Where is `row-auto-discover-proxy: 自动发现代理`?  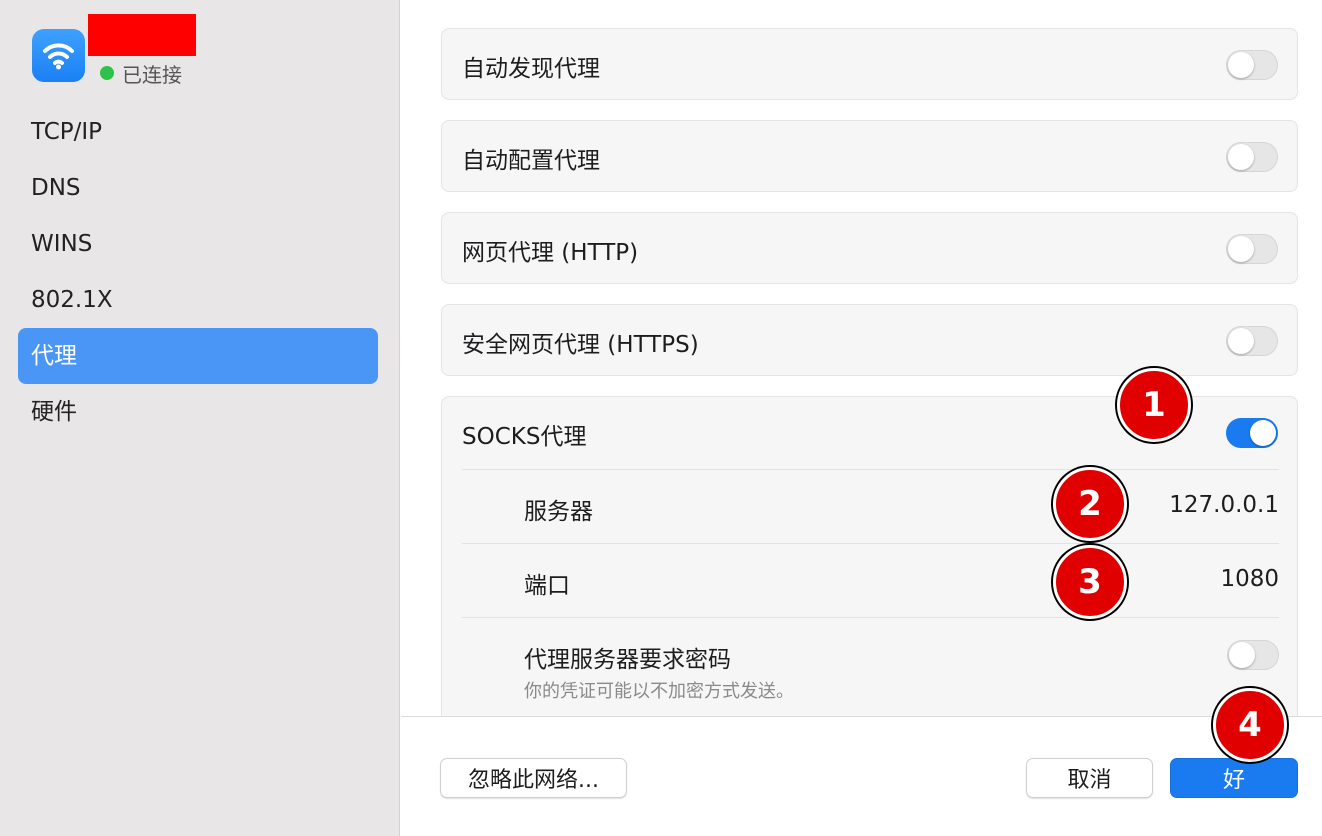 row-auto-discover-proxy: 自动发现代理 is located at coordinates (869, 64).